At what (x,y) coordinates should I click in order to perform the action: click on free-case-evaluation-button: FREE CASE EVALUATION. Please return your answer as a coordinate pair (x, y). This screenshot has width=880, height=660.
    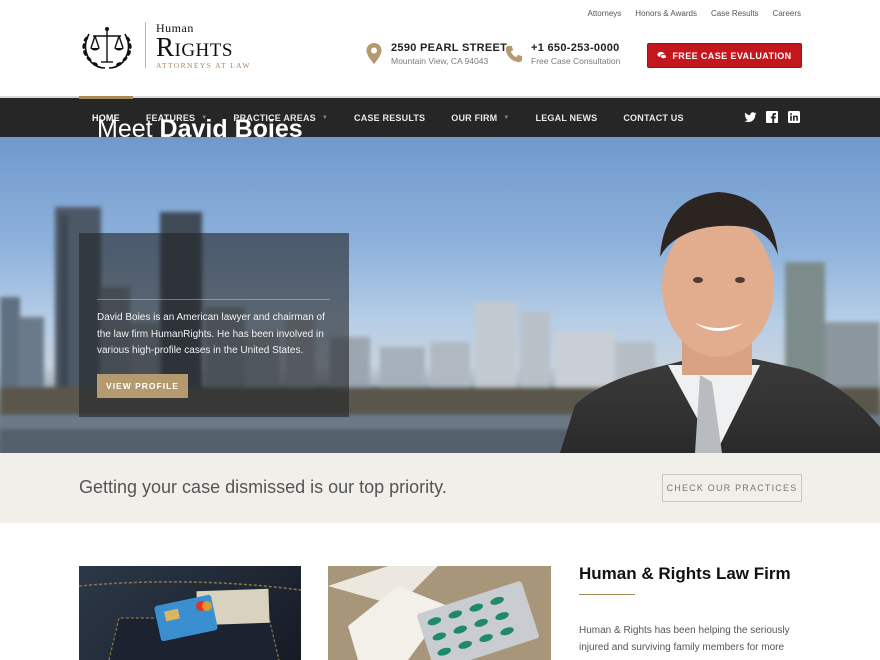
    Looking at the image, I should click on (724, 55).